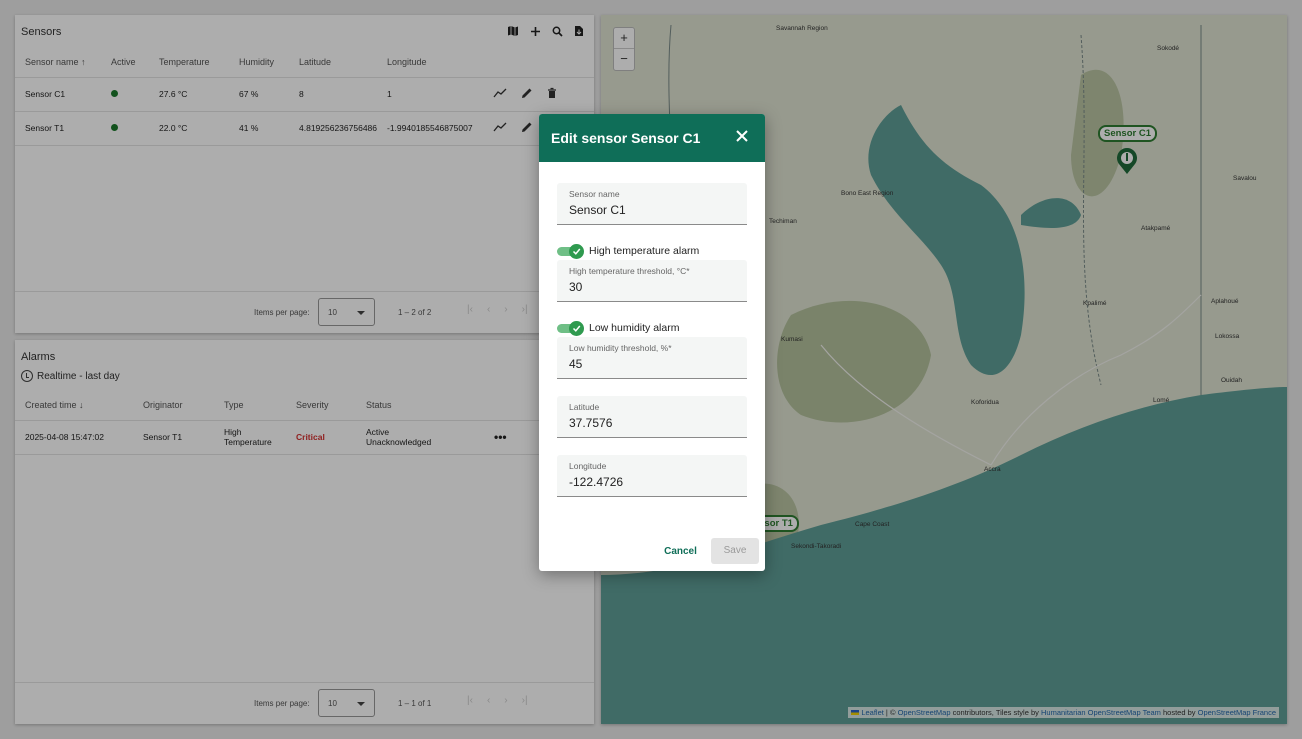 The width and height of the screenshot is (1302, 739). What do you see at coordinates (680, 552) in the screenshot?
I see `cancel-button: Cancel` at bounding box center [680, 552].